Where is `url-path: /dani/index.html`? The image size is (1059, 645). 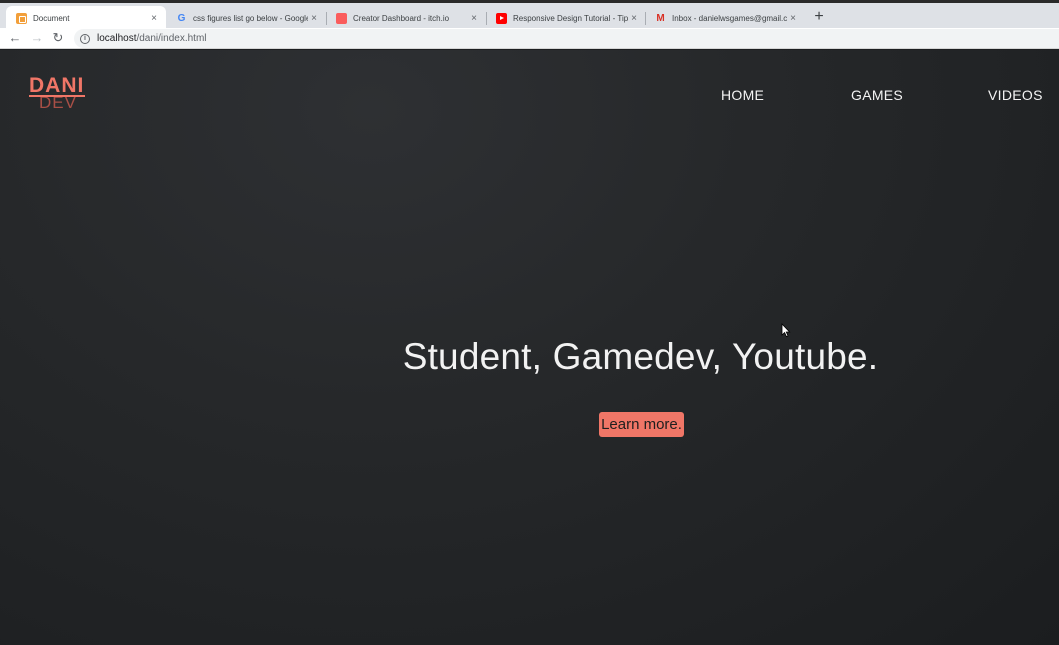 url-path: /dani/index.html is located at coordinates (171, 38).